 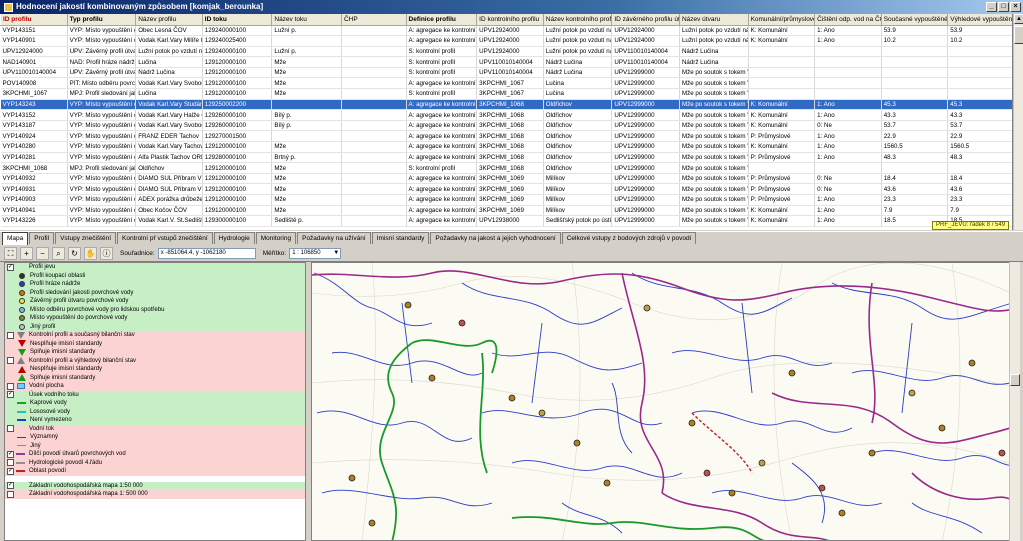 What do you see at coordinates (169, 62) in the screenshot?
I see `table-cell: Lučina` at bounding box center [169, 62].